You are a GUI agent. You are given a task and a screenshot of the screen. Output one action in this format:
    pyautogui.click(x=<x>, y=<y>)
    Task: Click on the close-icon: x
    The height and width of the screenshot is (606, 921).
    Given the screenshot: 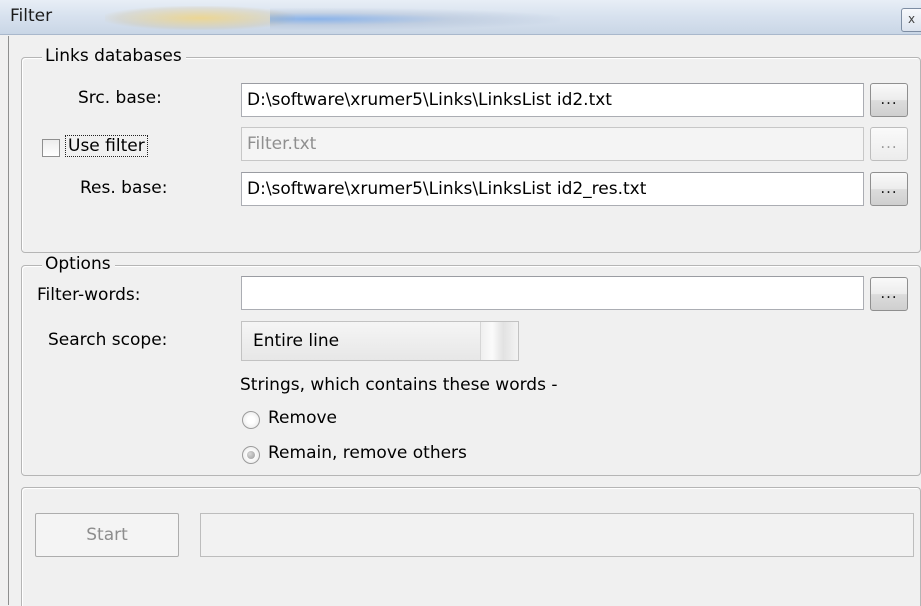 What is the action you would take?
    pyautogui.click(x=912, y=19)
    